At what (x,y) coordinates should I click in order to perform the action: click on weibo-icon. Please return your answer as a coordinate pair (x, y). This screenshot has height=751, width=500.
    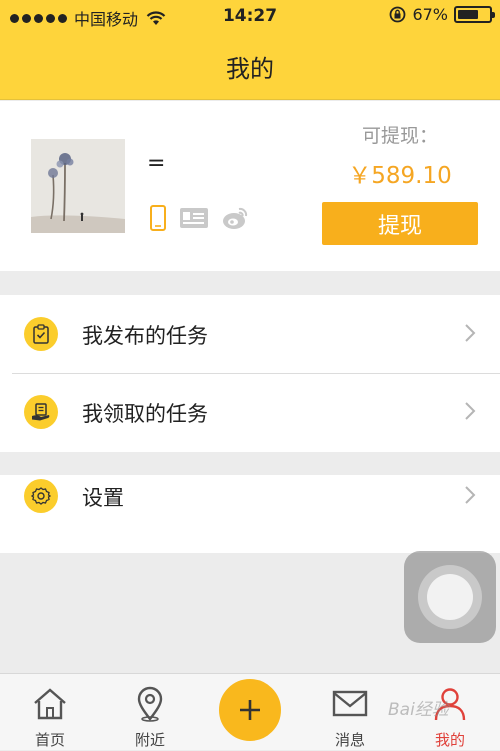
    Looking at the image, I should click on (235, 218).